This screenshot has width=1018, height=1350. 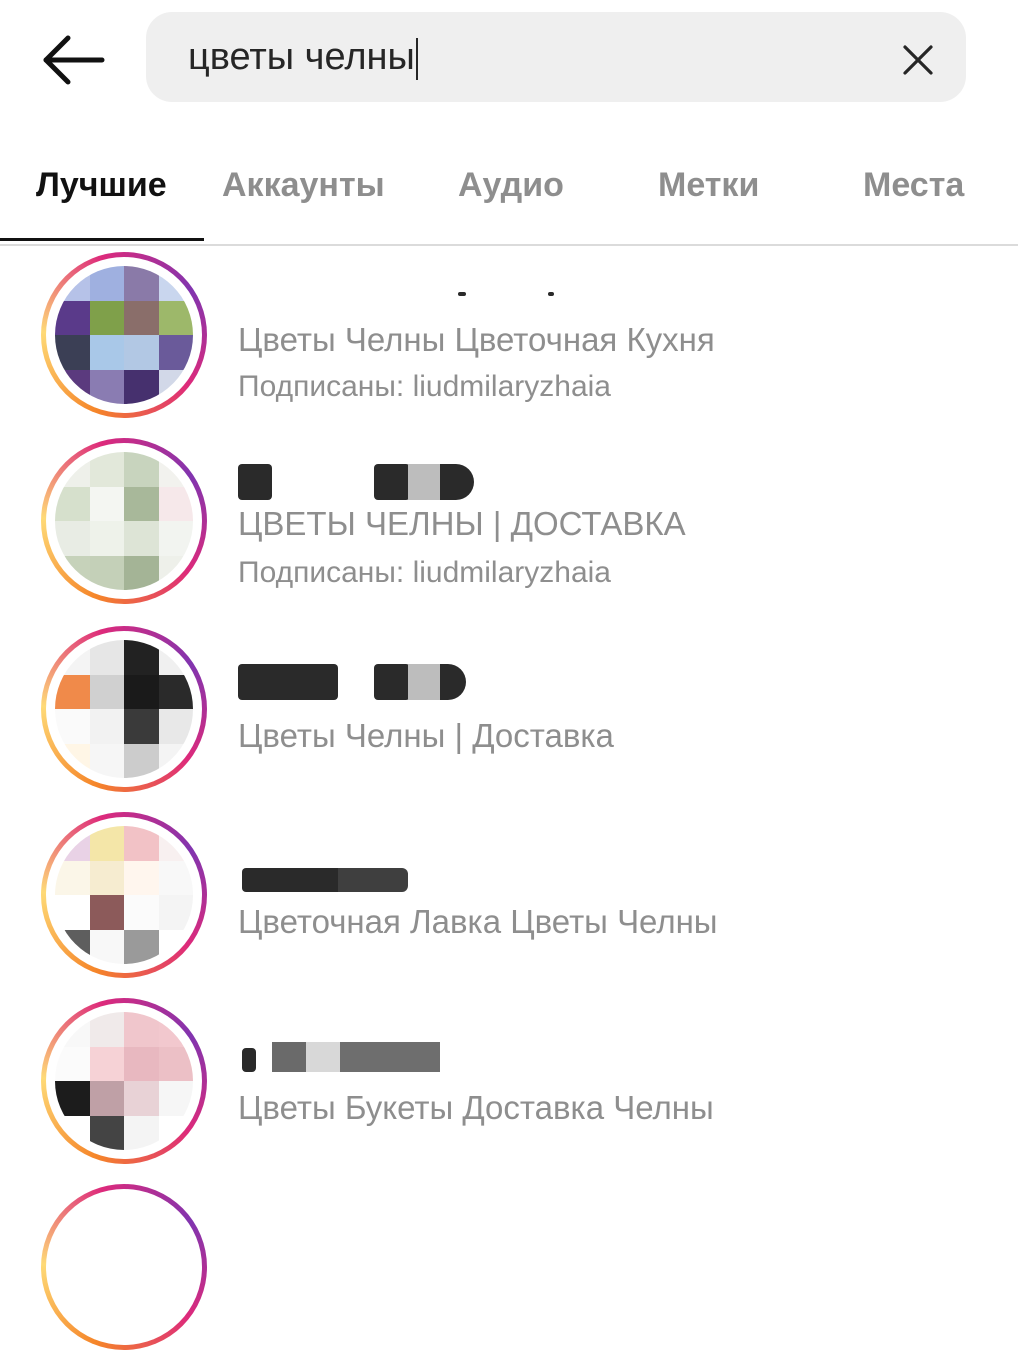 I want to click on close-icon, so click(x=918, y=60).